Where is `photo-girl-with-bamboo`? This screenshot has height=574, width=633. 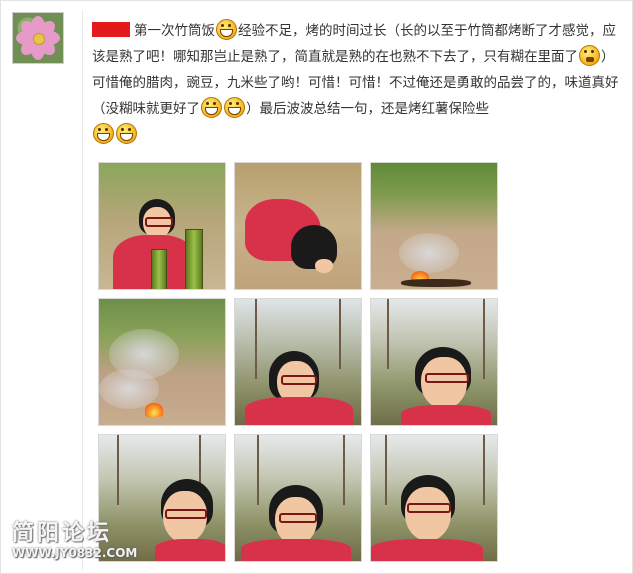
photo-girl-with-bamboo is located at coordinates (162, 226).